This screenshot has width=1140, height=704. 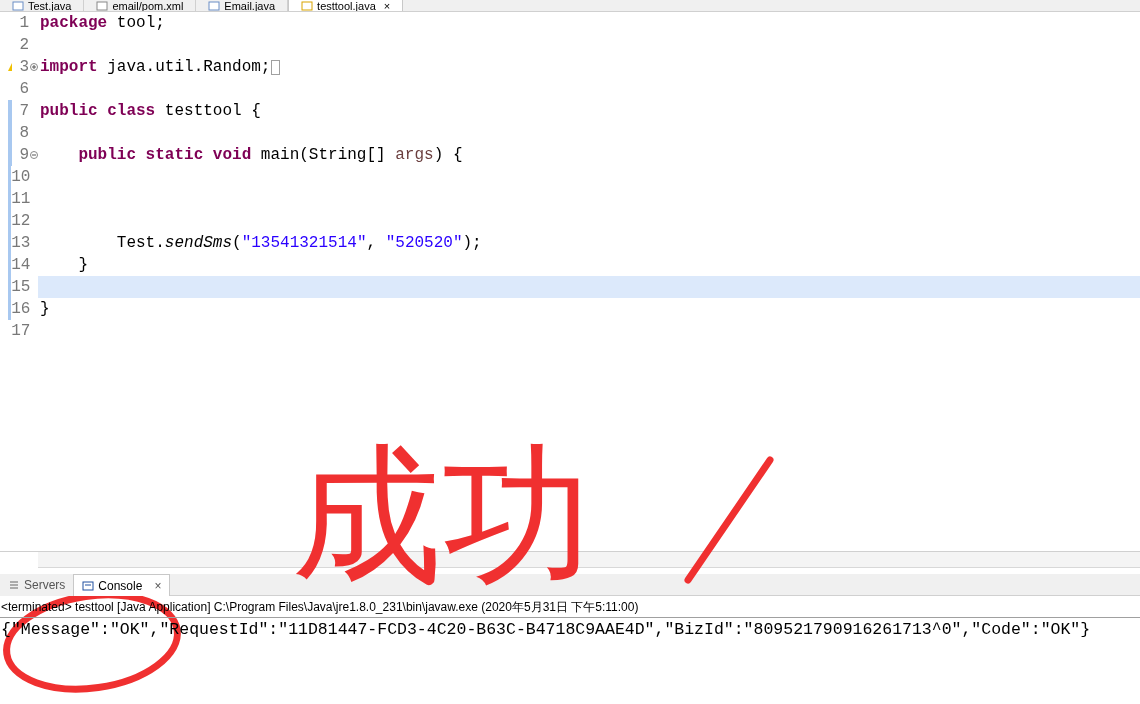 What do you see at coordinates (34, 67) in the screenshot?
I see `expand-icon` at bounding box center [34, 67].